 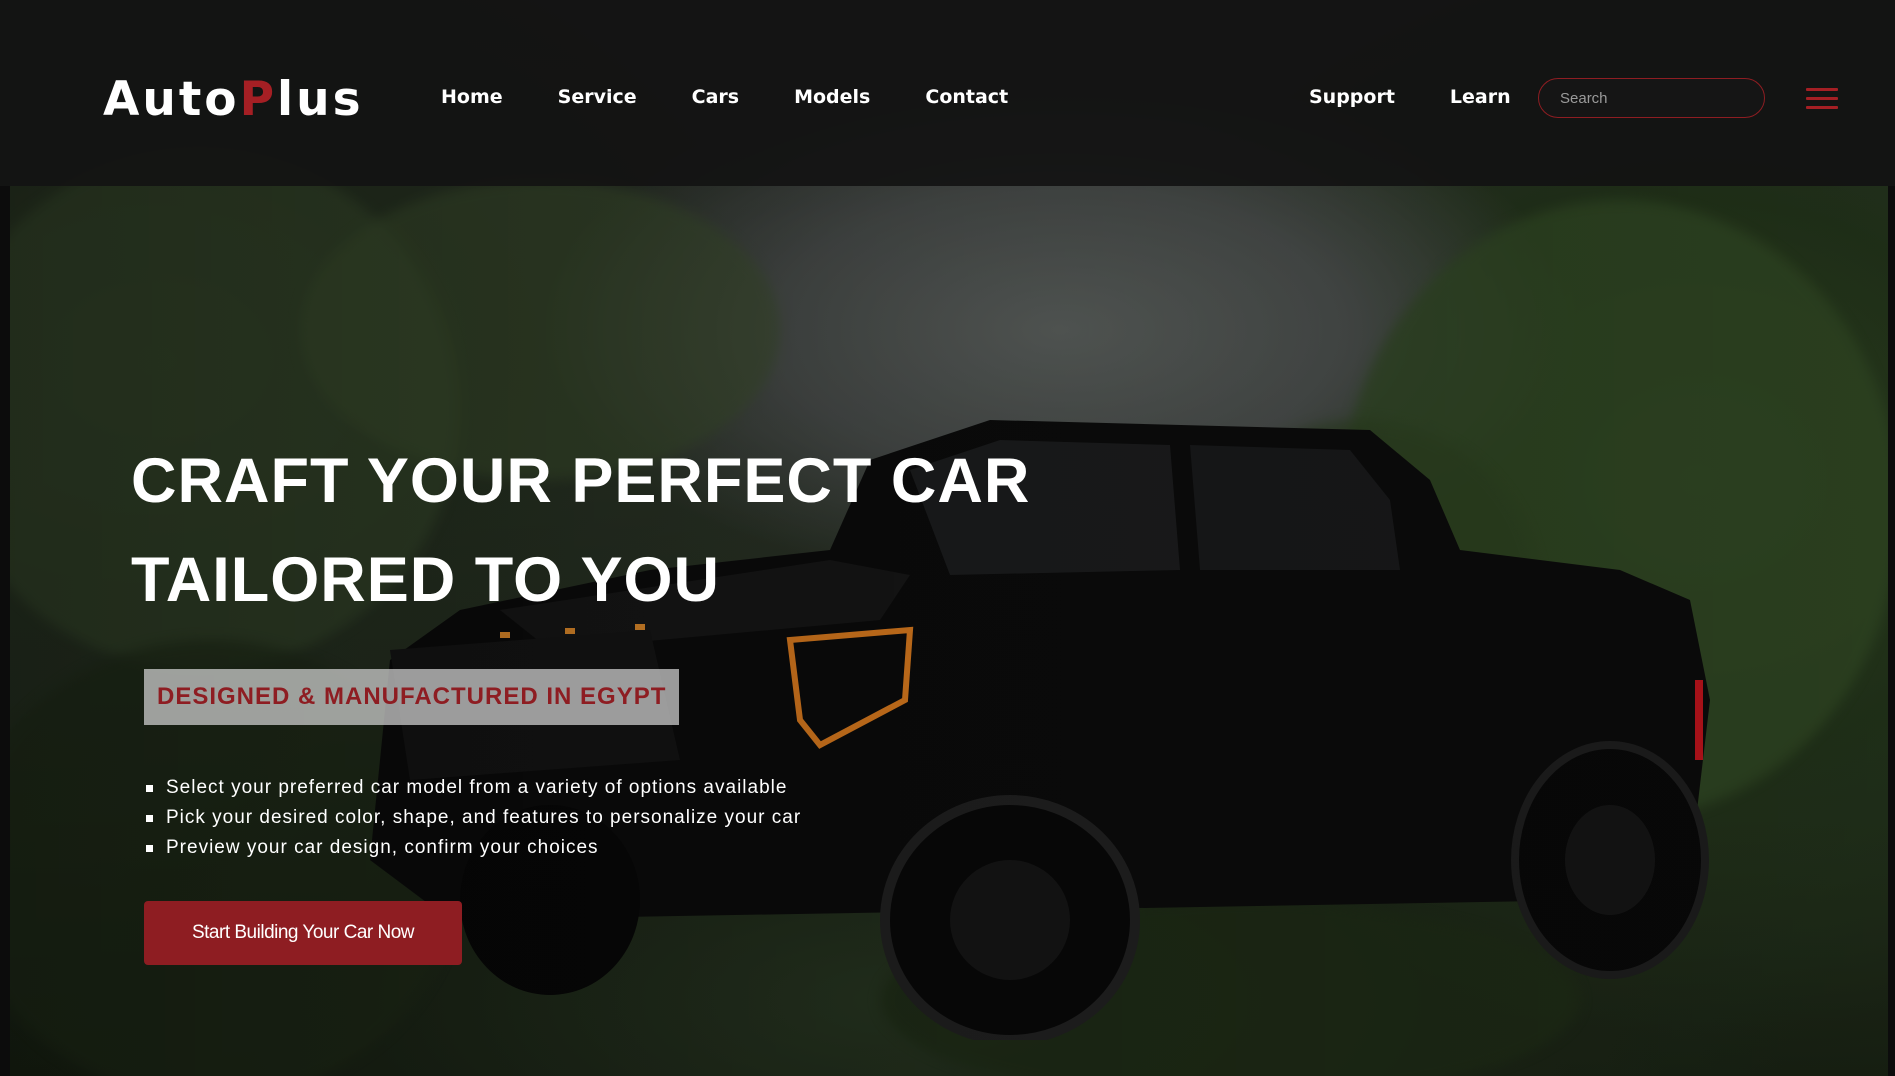 I want to click on right-frame-edge, so click(x=1891, y=631).